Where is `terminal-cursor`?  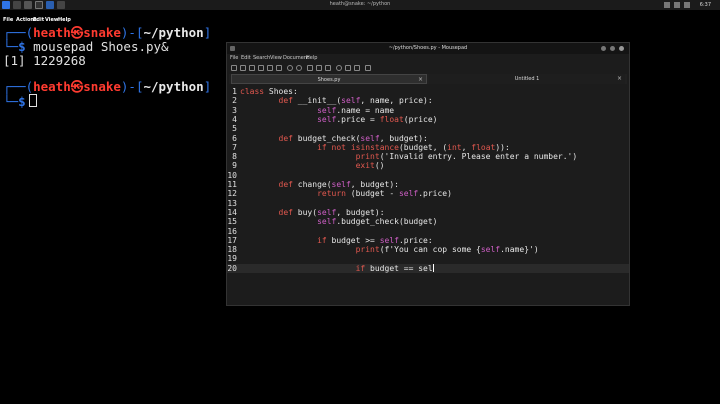
terminal-cursor is located at coordinates (32, 100).